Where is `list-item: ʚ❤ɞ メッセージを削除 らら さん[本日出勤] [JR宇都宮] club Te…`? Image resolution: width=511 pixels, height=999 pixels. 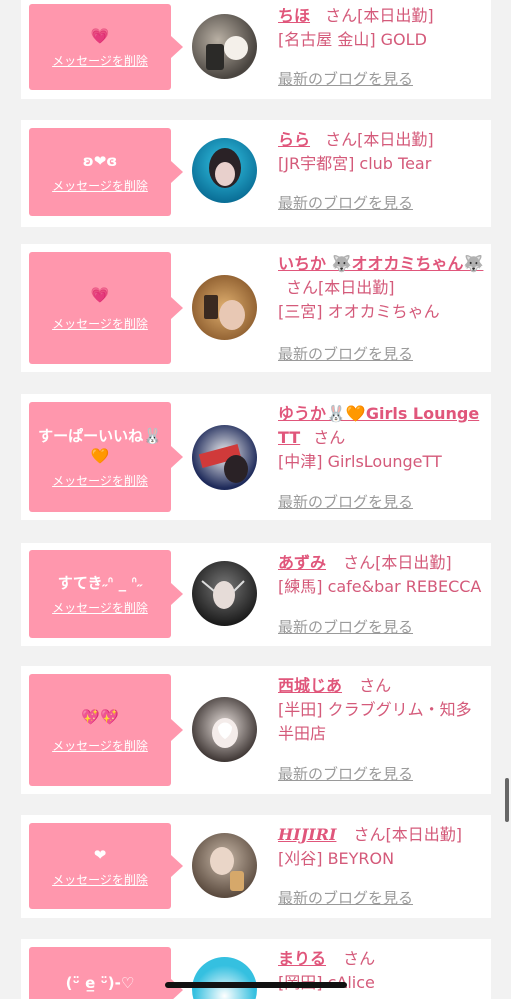 list-item: ʚ❤ɞ メッセージを削除 らら さん[本日出勤] [JR宇都宮] club Te… is located at coordinates (256, 173).